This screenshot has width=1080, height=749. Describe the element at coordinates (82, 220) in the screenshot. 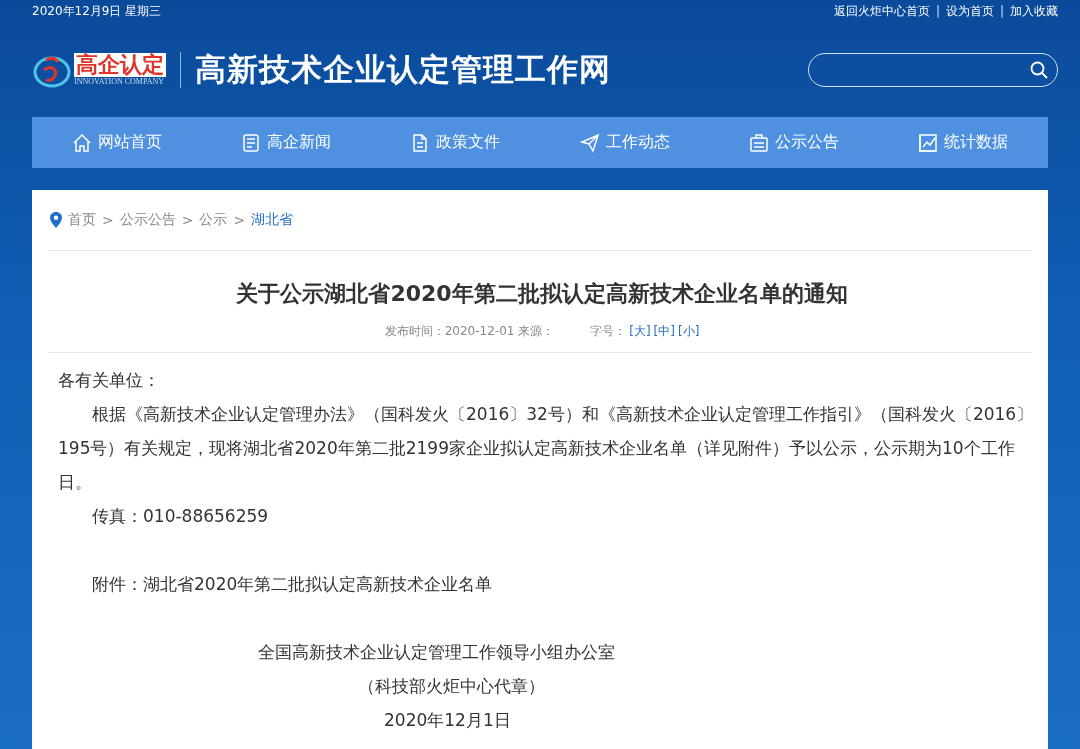

I see `breadcrumb-link: 首页` at that location.